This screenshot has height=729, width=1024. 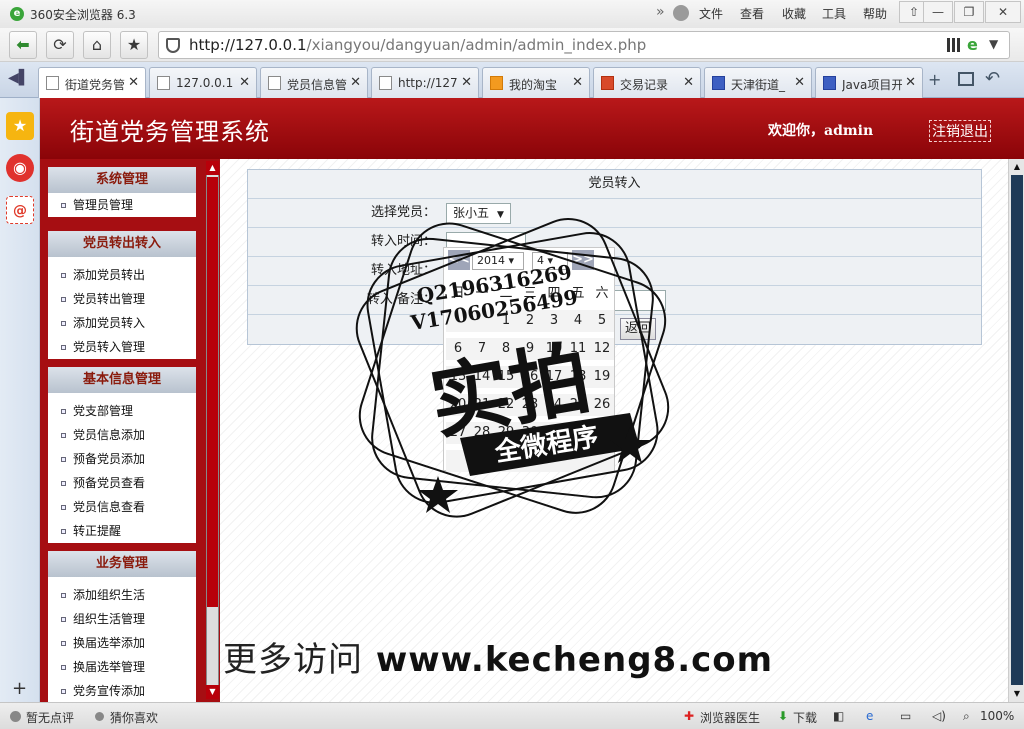 I want to click on menu-group-system: 系统管理 管理员管理, so click(x=122, y=192).